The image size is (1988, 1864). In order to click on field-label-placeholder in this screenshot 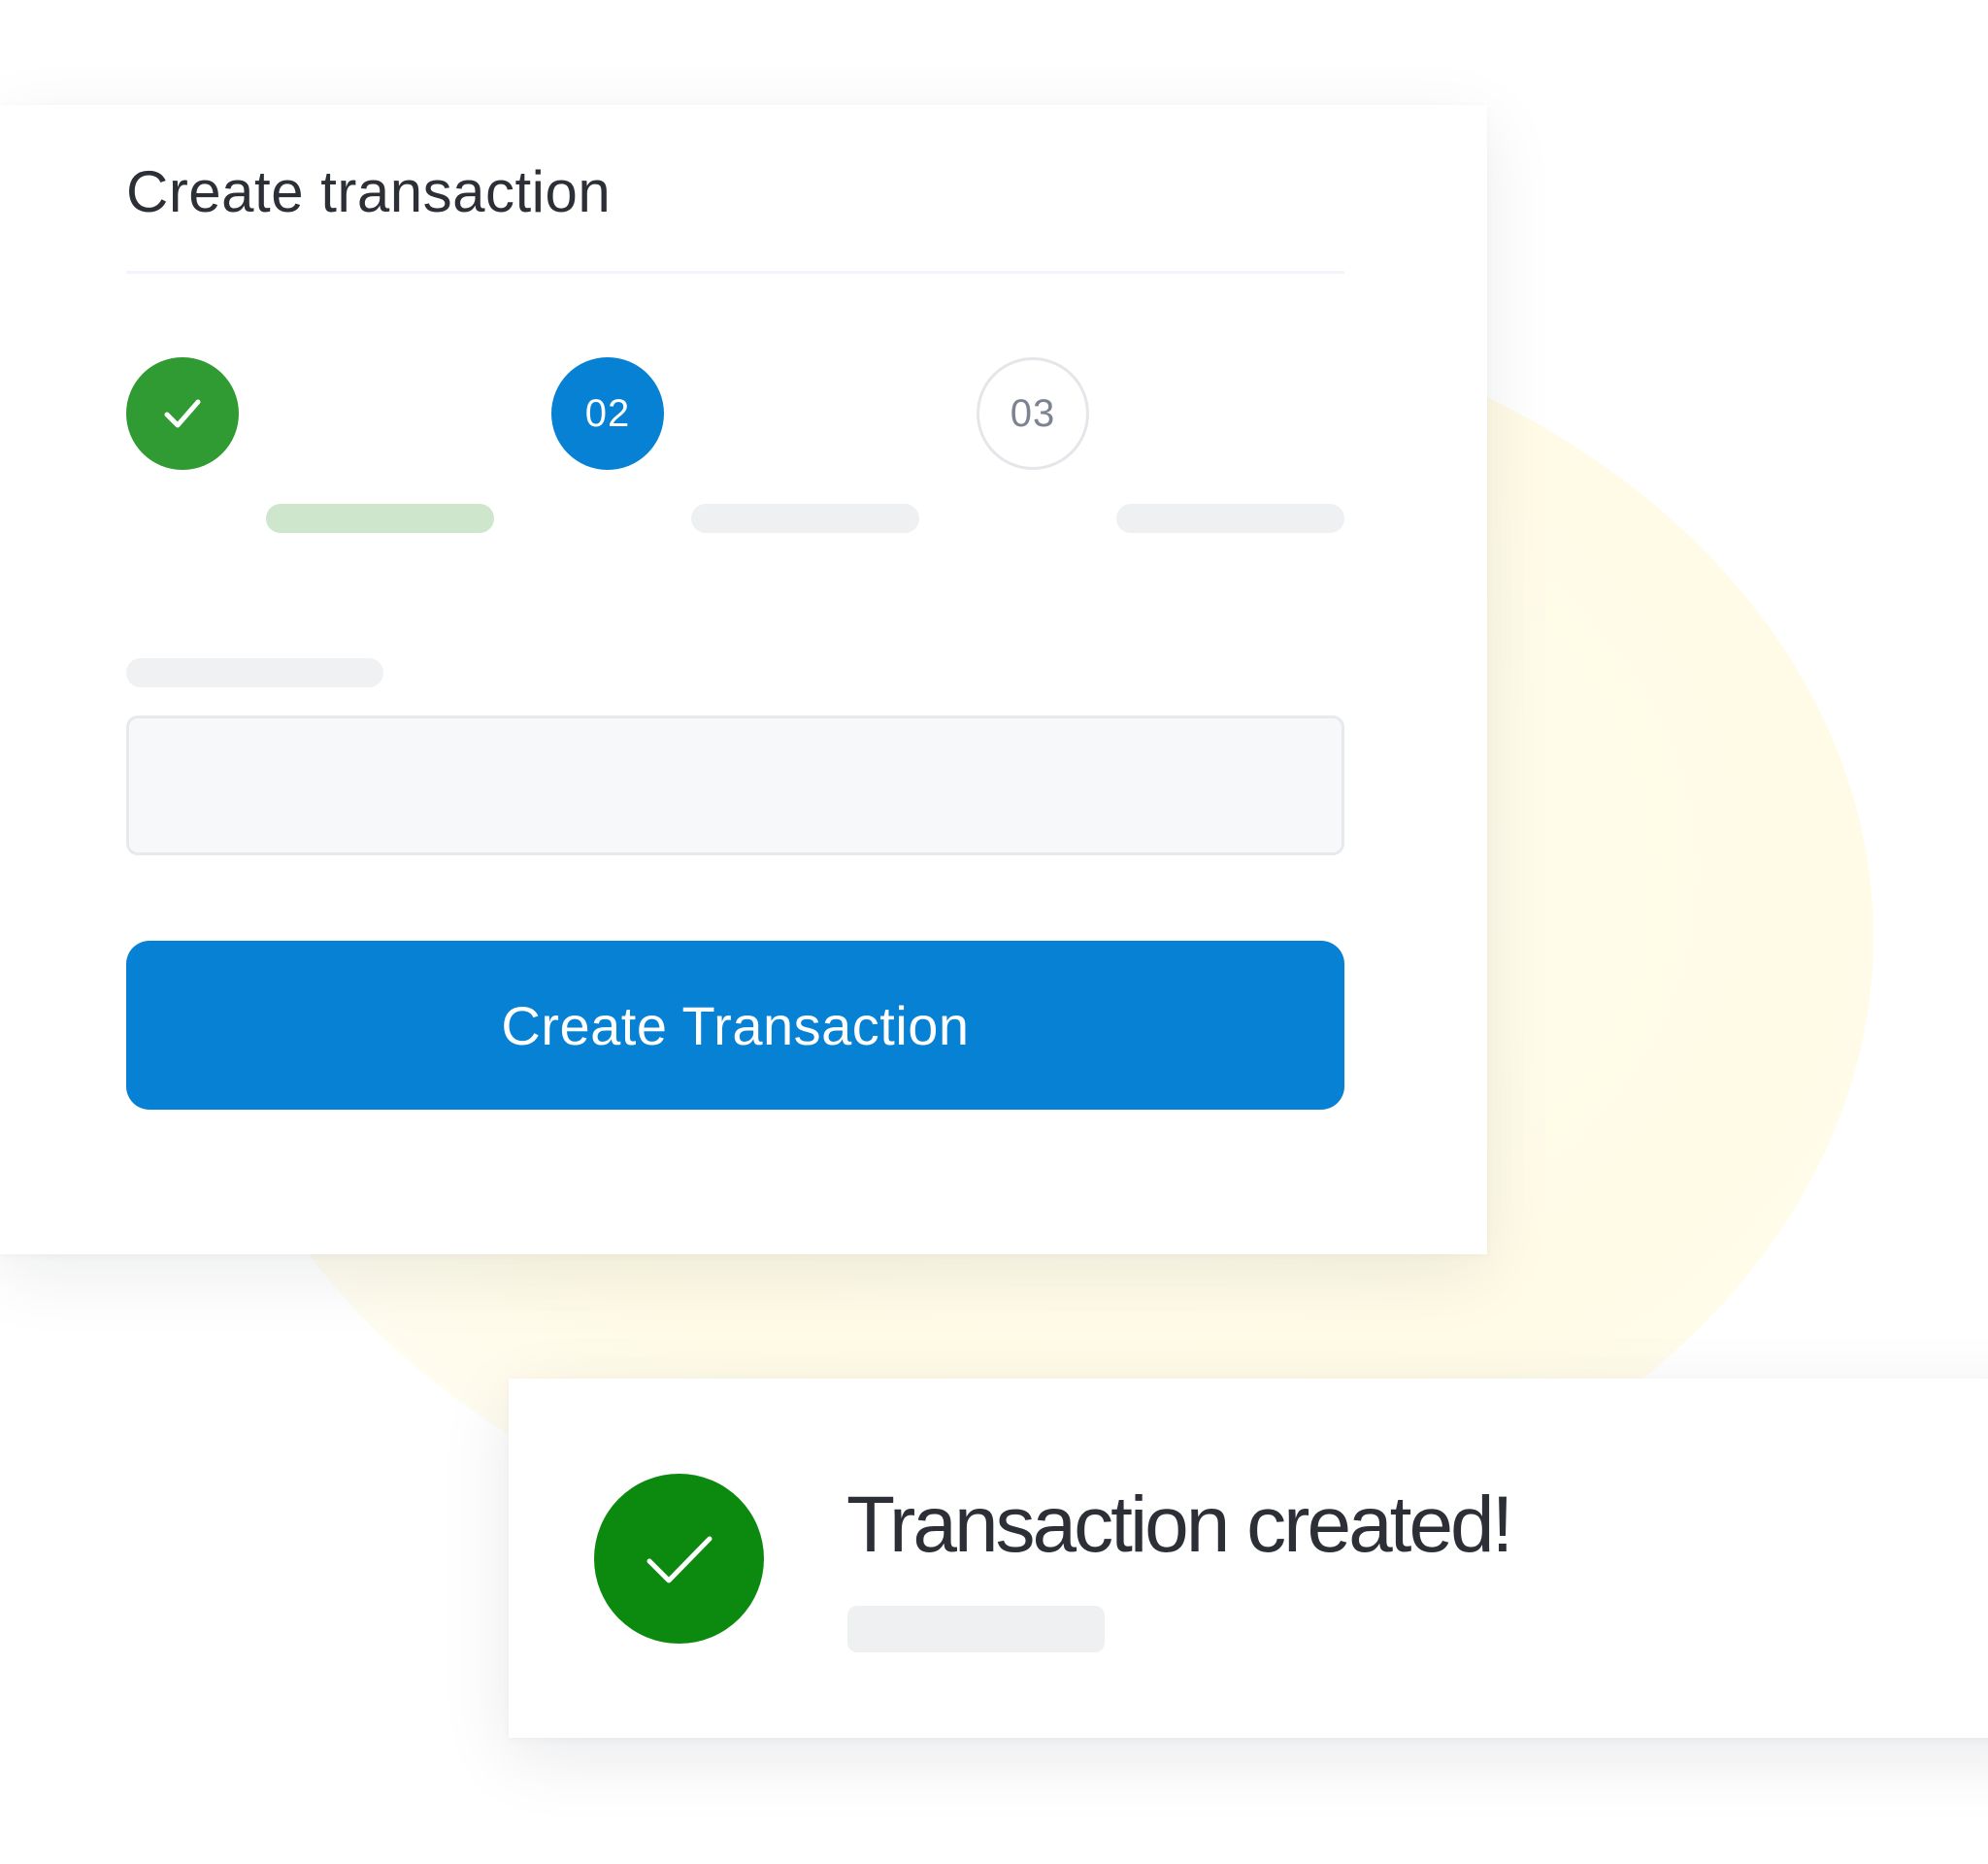, I will do `click(255, 672)`.